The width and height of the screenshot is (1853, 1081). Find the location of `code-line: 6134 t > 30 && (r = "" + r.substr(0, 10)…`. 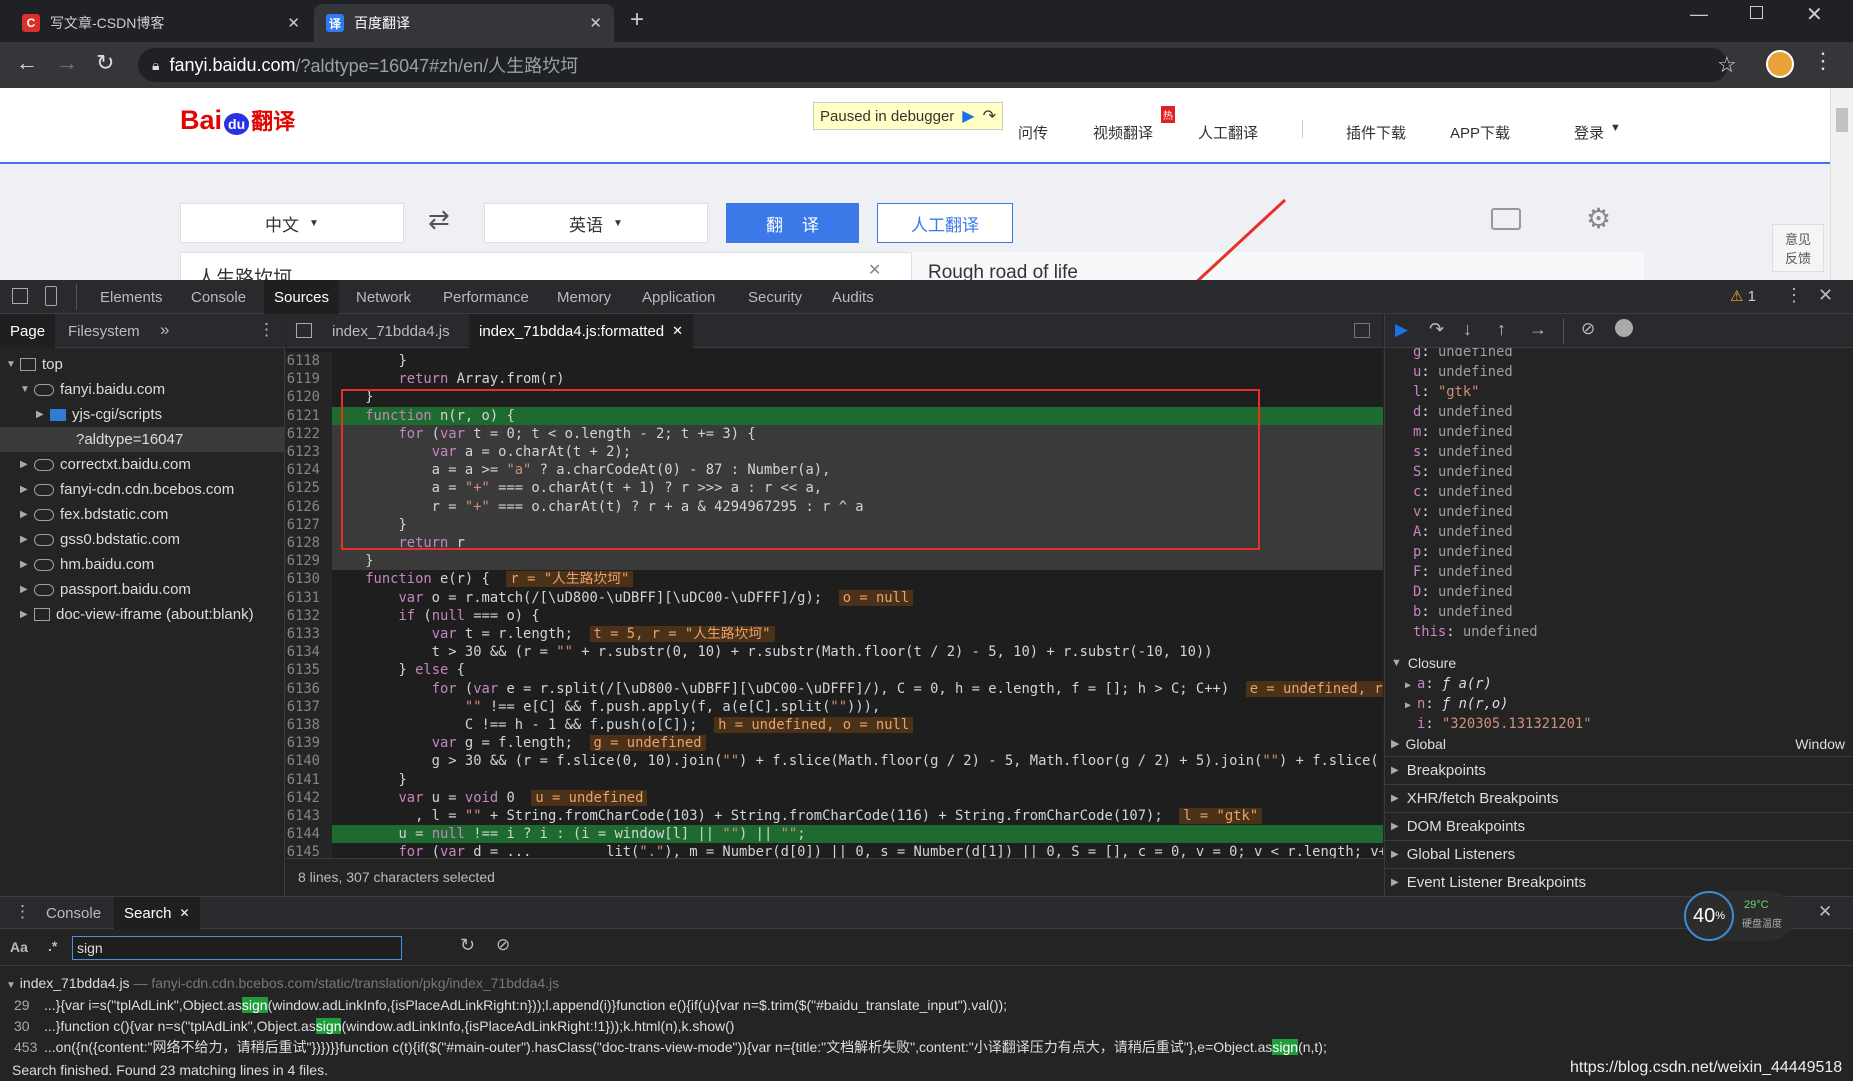

code-line: 6134 t > 30 && (r = "" + r.substr(0, 10)… is located at coordinates (834, 652).